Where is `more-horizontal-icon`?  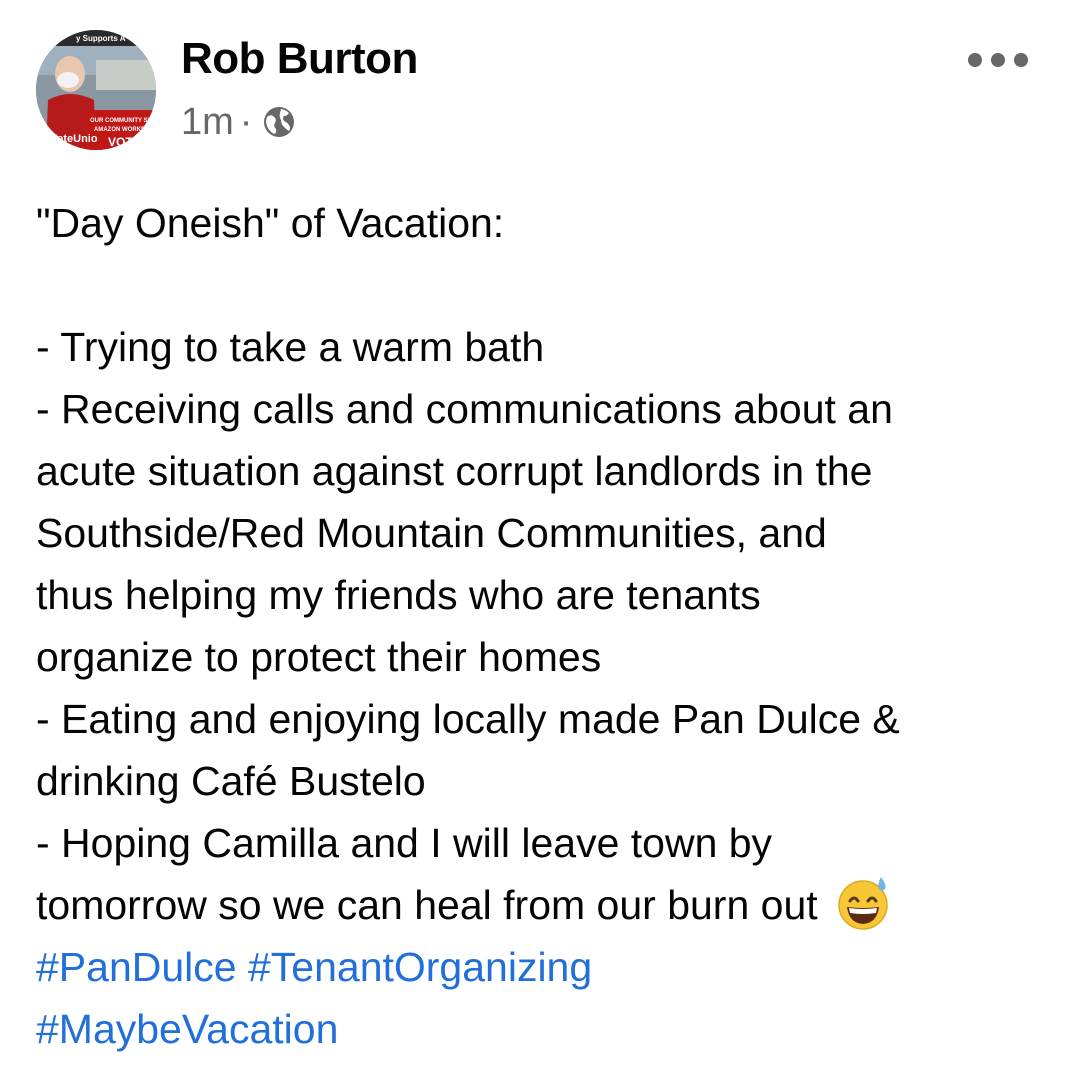
more-horizontal-icon is located at coordinates (975, 60).